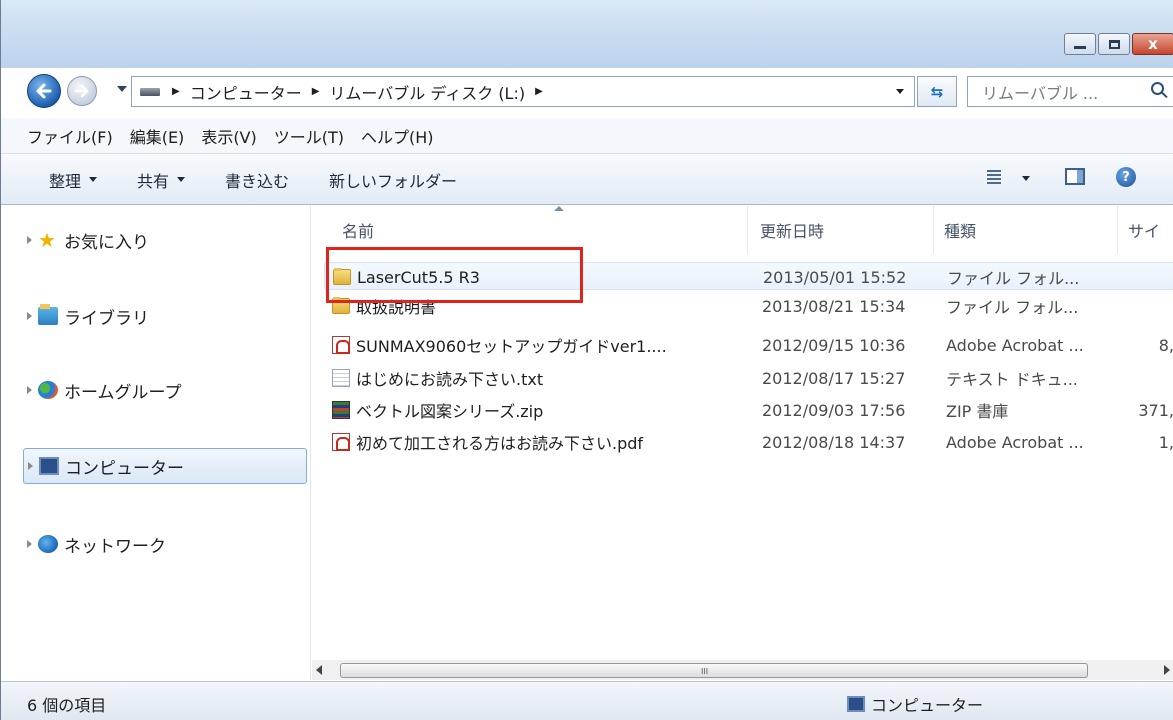  What do you see at coordinates (705, 671) in the screenshot?
I see `scrollbar-grip: III` at bounding box center [705, 671].